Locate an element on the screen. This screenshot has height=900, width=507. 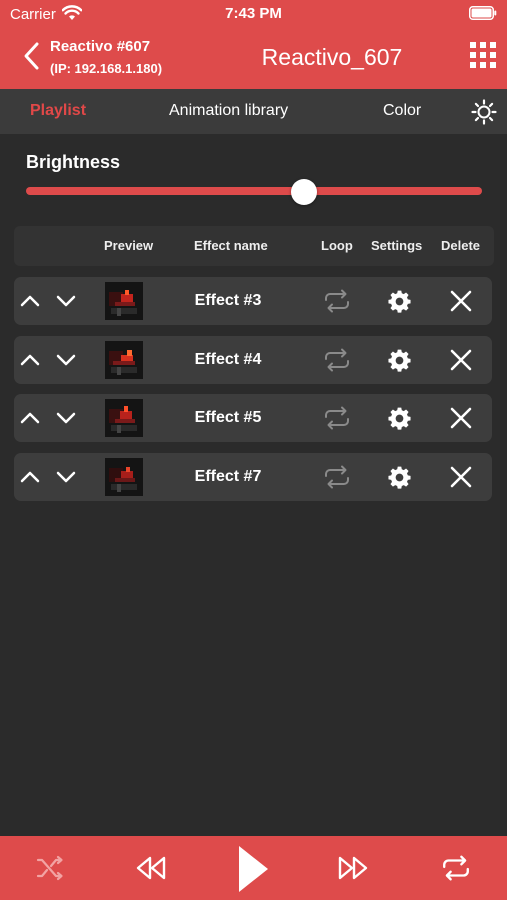
brightness-label: Brightness is located at coordinates (73, 162).